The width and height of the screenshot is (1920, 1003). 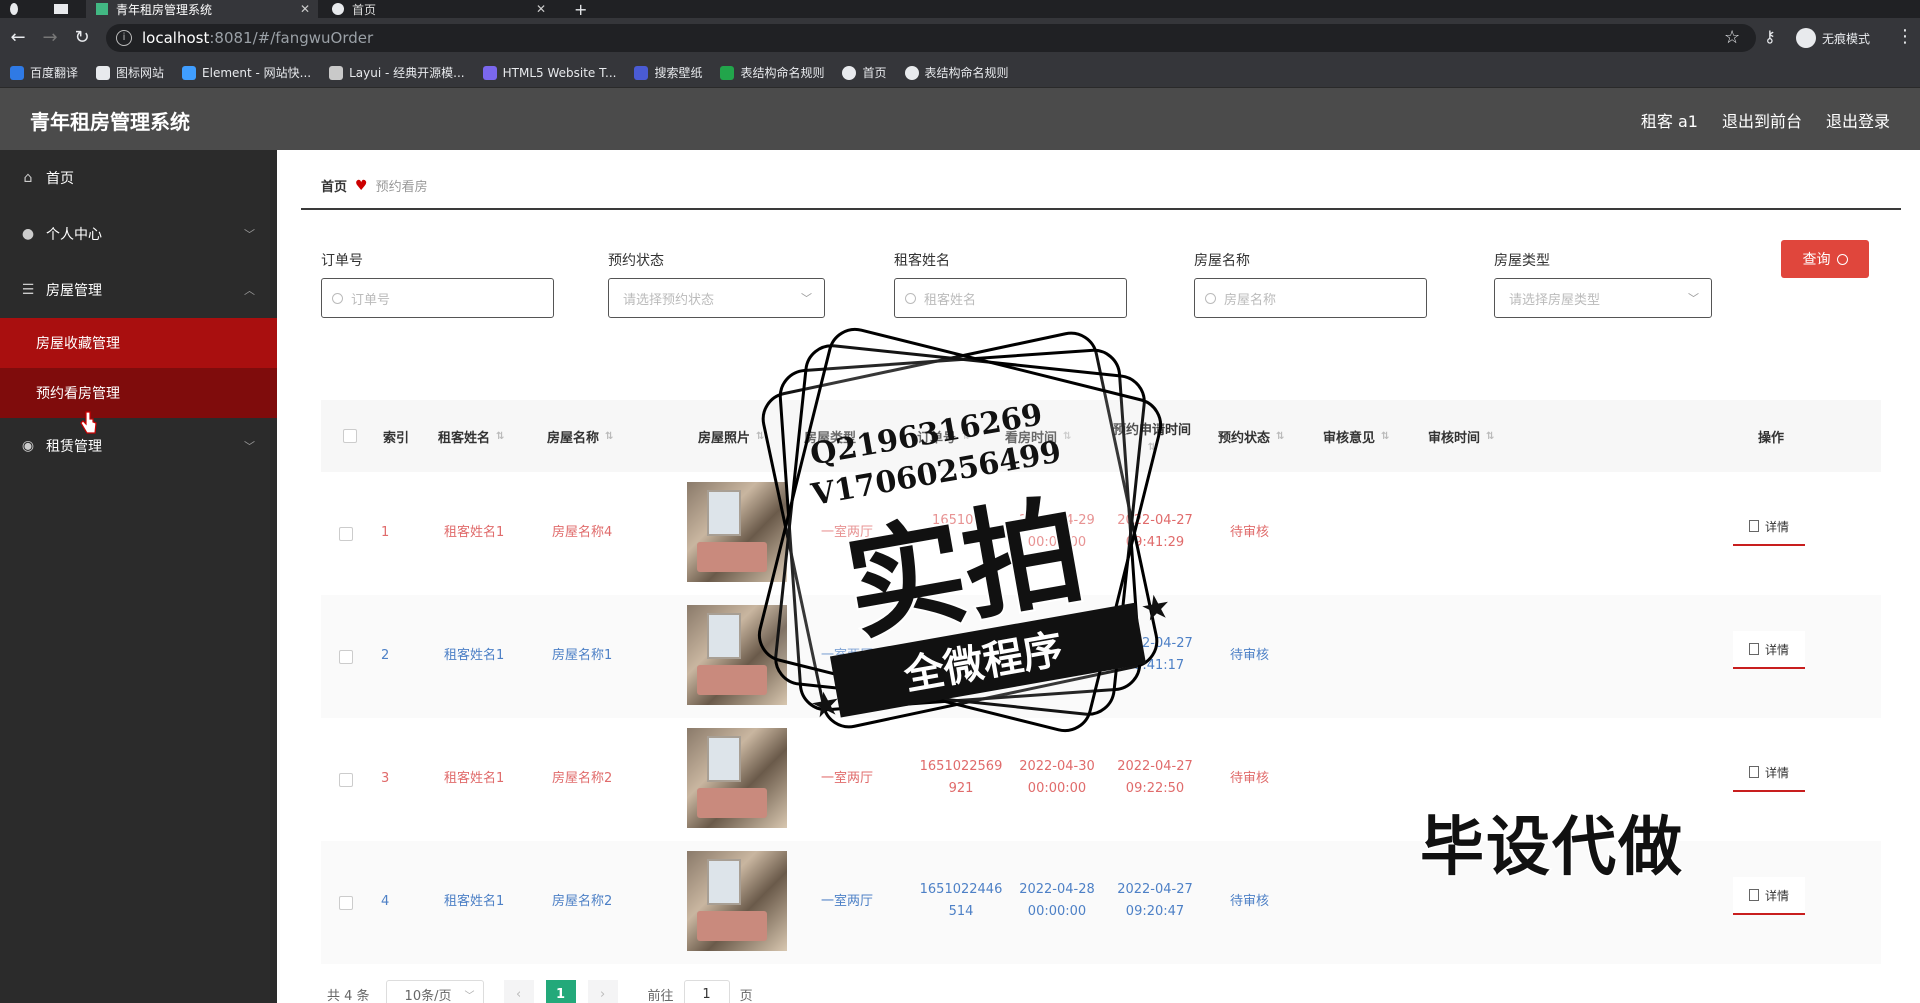 I want to click on flag-icon, so click(x=103, y=72).